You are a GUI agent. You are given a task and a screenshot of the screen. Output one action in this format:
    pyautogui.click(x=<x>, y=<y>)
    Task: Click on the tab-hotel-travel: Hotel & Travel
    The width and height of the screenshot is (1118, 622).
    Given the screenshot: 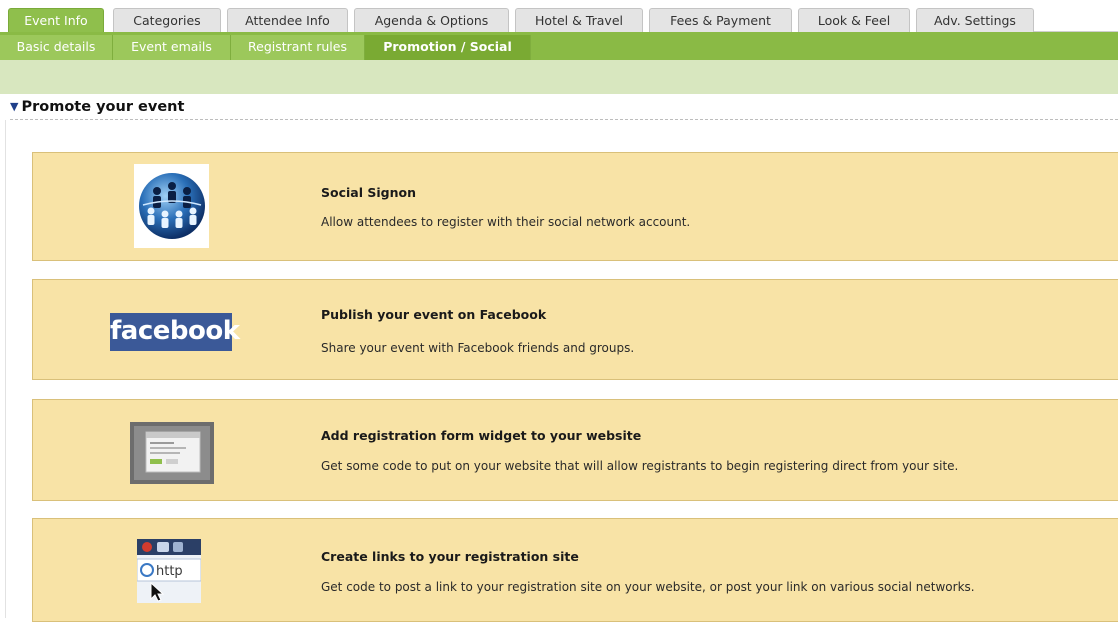 What is the action you would take?
    pyautogui.click(x=579, y=20)
    